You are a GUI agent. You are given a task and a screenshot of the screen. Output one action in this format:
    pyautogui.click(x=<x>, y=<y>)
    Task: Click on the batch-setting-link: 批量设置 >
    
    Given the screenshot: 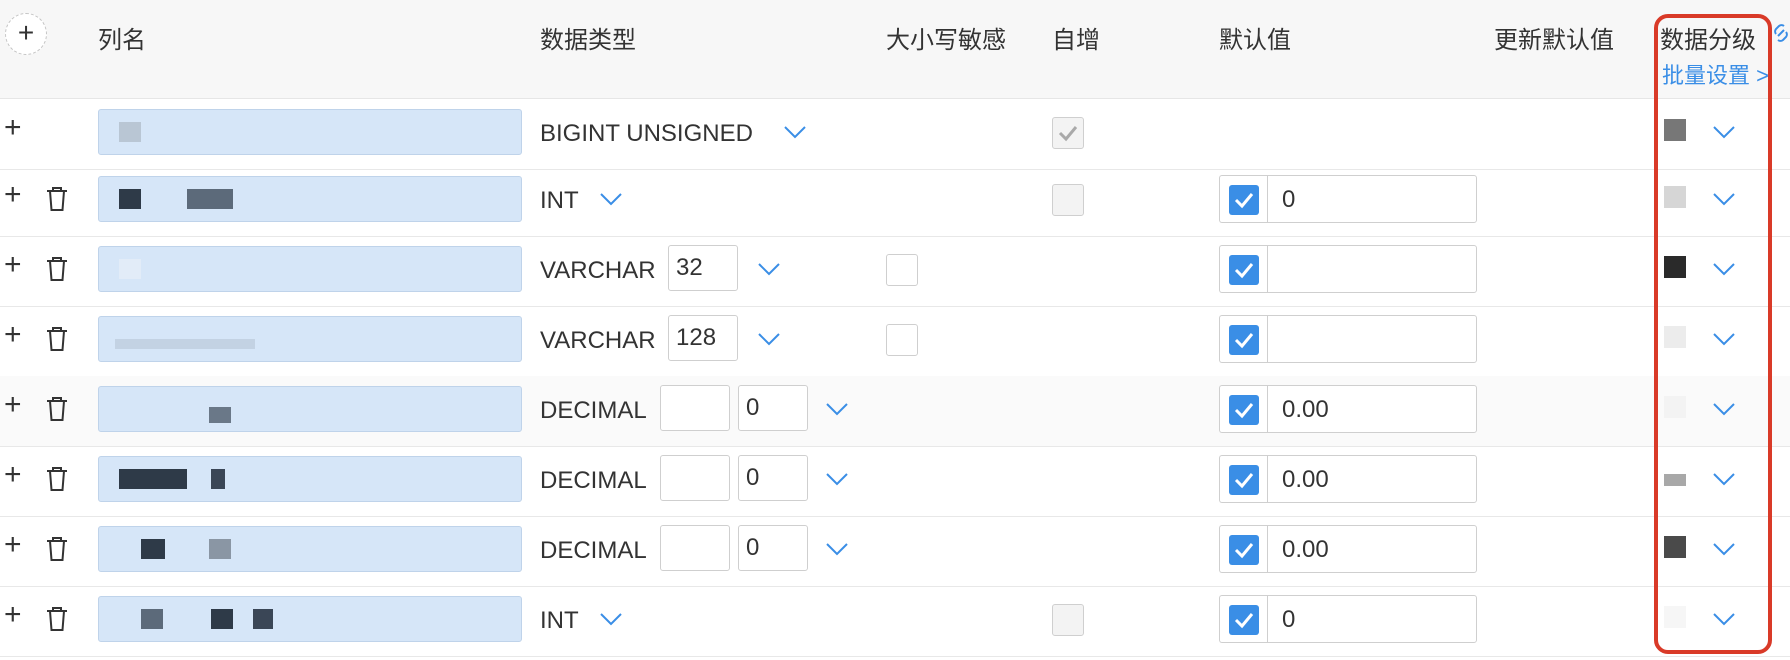 What is the action you would take?
    pyautogui.click(x=1715, y=74)
    